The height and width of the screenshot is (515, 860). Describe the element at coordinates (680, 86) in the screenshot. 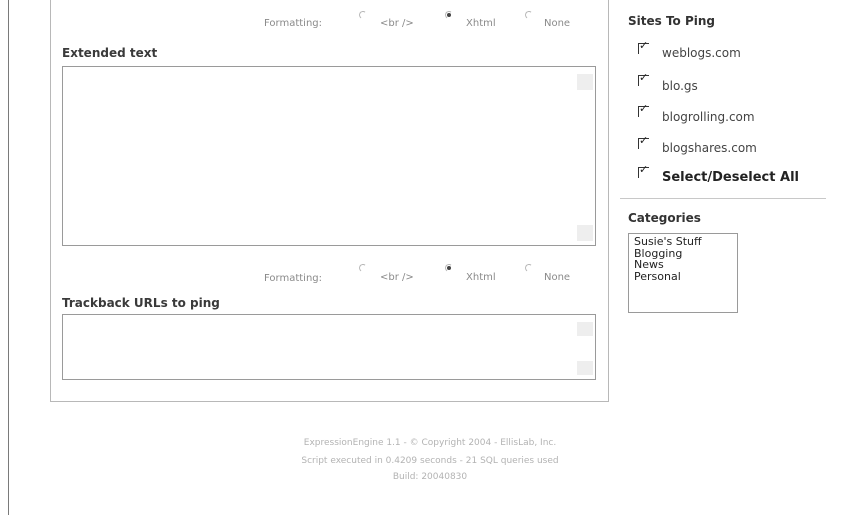

I see `site-label-blogs: blo.gs` at that location.